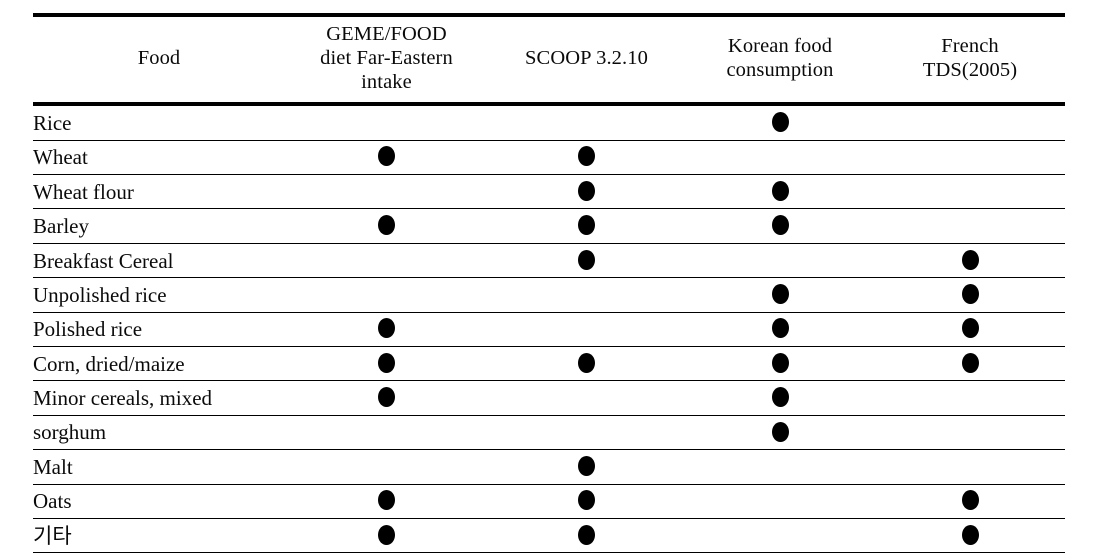  What do you see at coordinates (159, 192) in the screenshot?
I see `food-name-cell: Wheat flour` at bounding box center [159, 192].